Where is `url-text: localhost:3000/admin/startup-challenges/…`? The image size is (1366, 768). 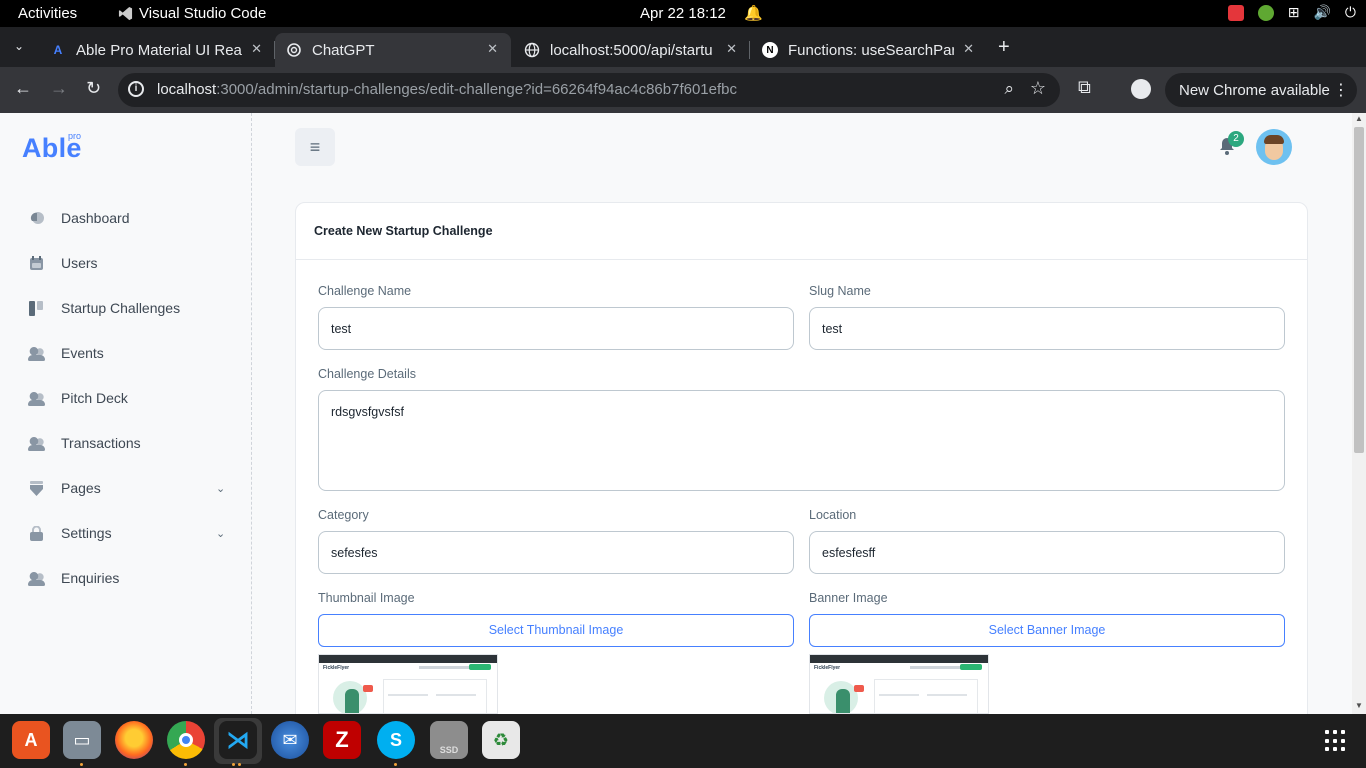 url-text: localhost:3000/admin/startup-challenges/… is located at coordinates (447, 89).